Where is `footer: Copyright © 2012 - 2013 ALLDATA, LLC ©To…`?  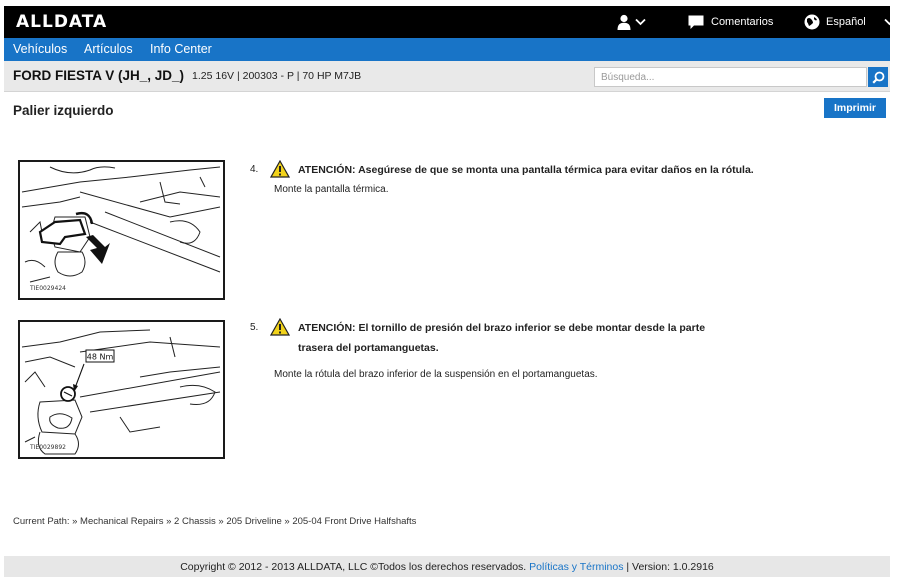
footer: Copyright © 2012 - 2013 ALLDATA, LLC ©To… is located at coordinates (447, 566).